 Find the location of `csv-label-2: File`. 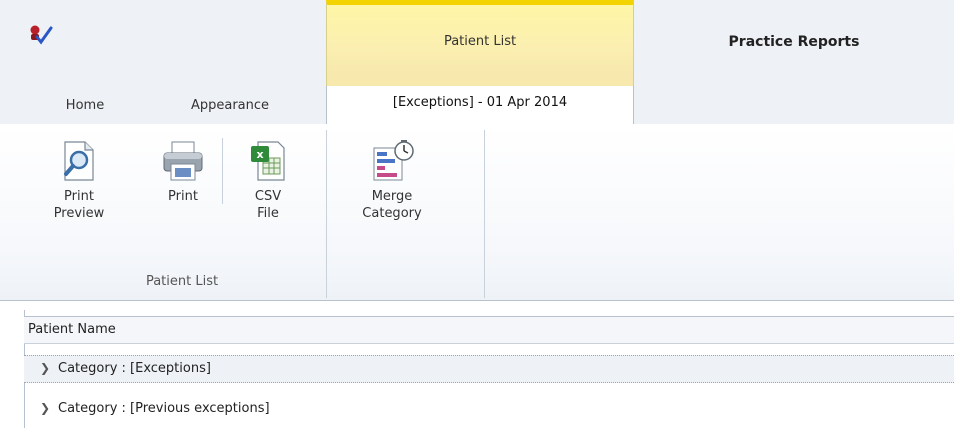

csv-label-2: File is located at coordinates (268, 213).